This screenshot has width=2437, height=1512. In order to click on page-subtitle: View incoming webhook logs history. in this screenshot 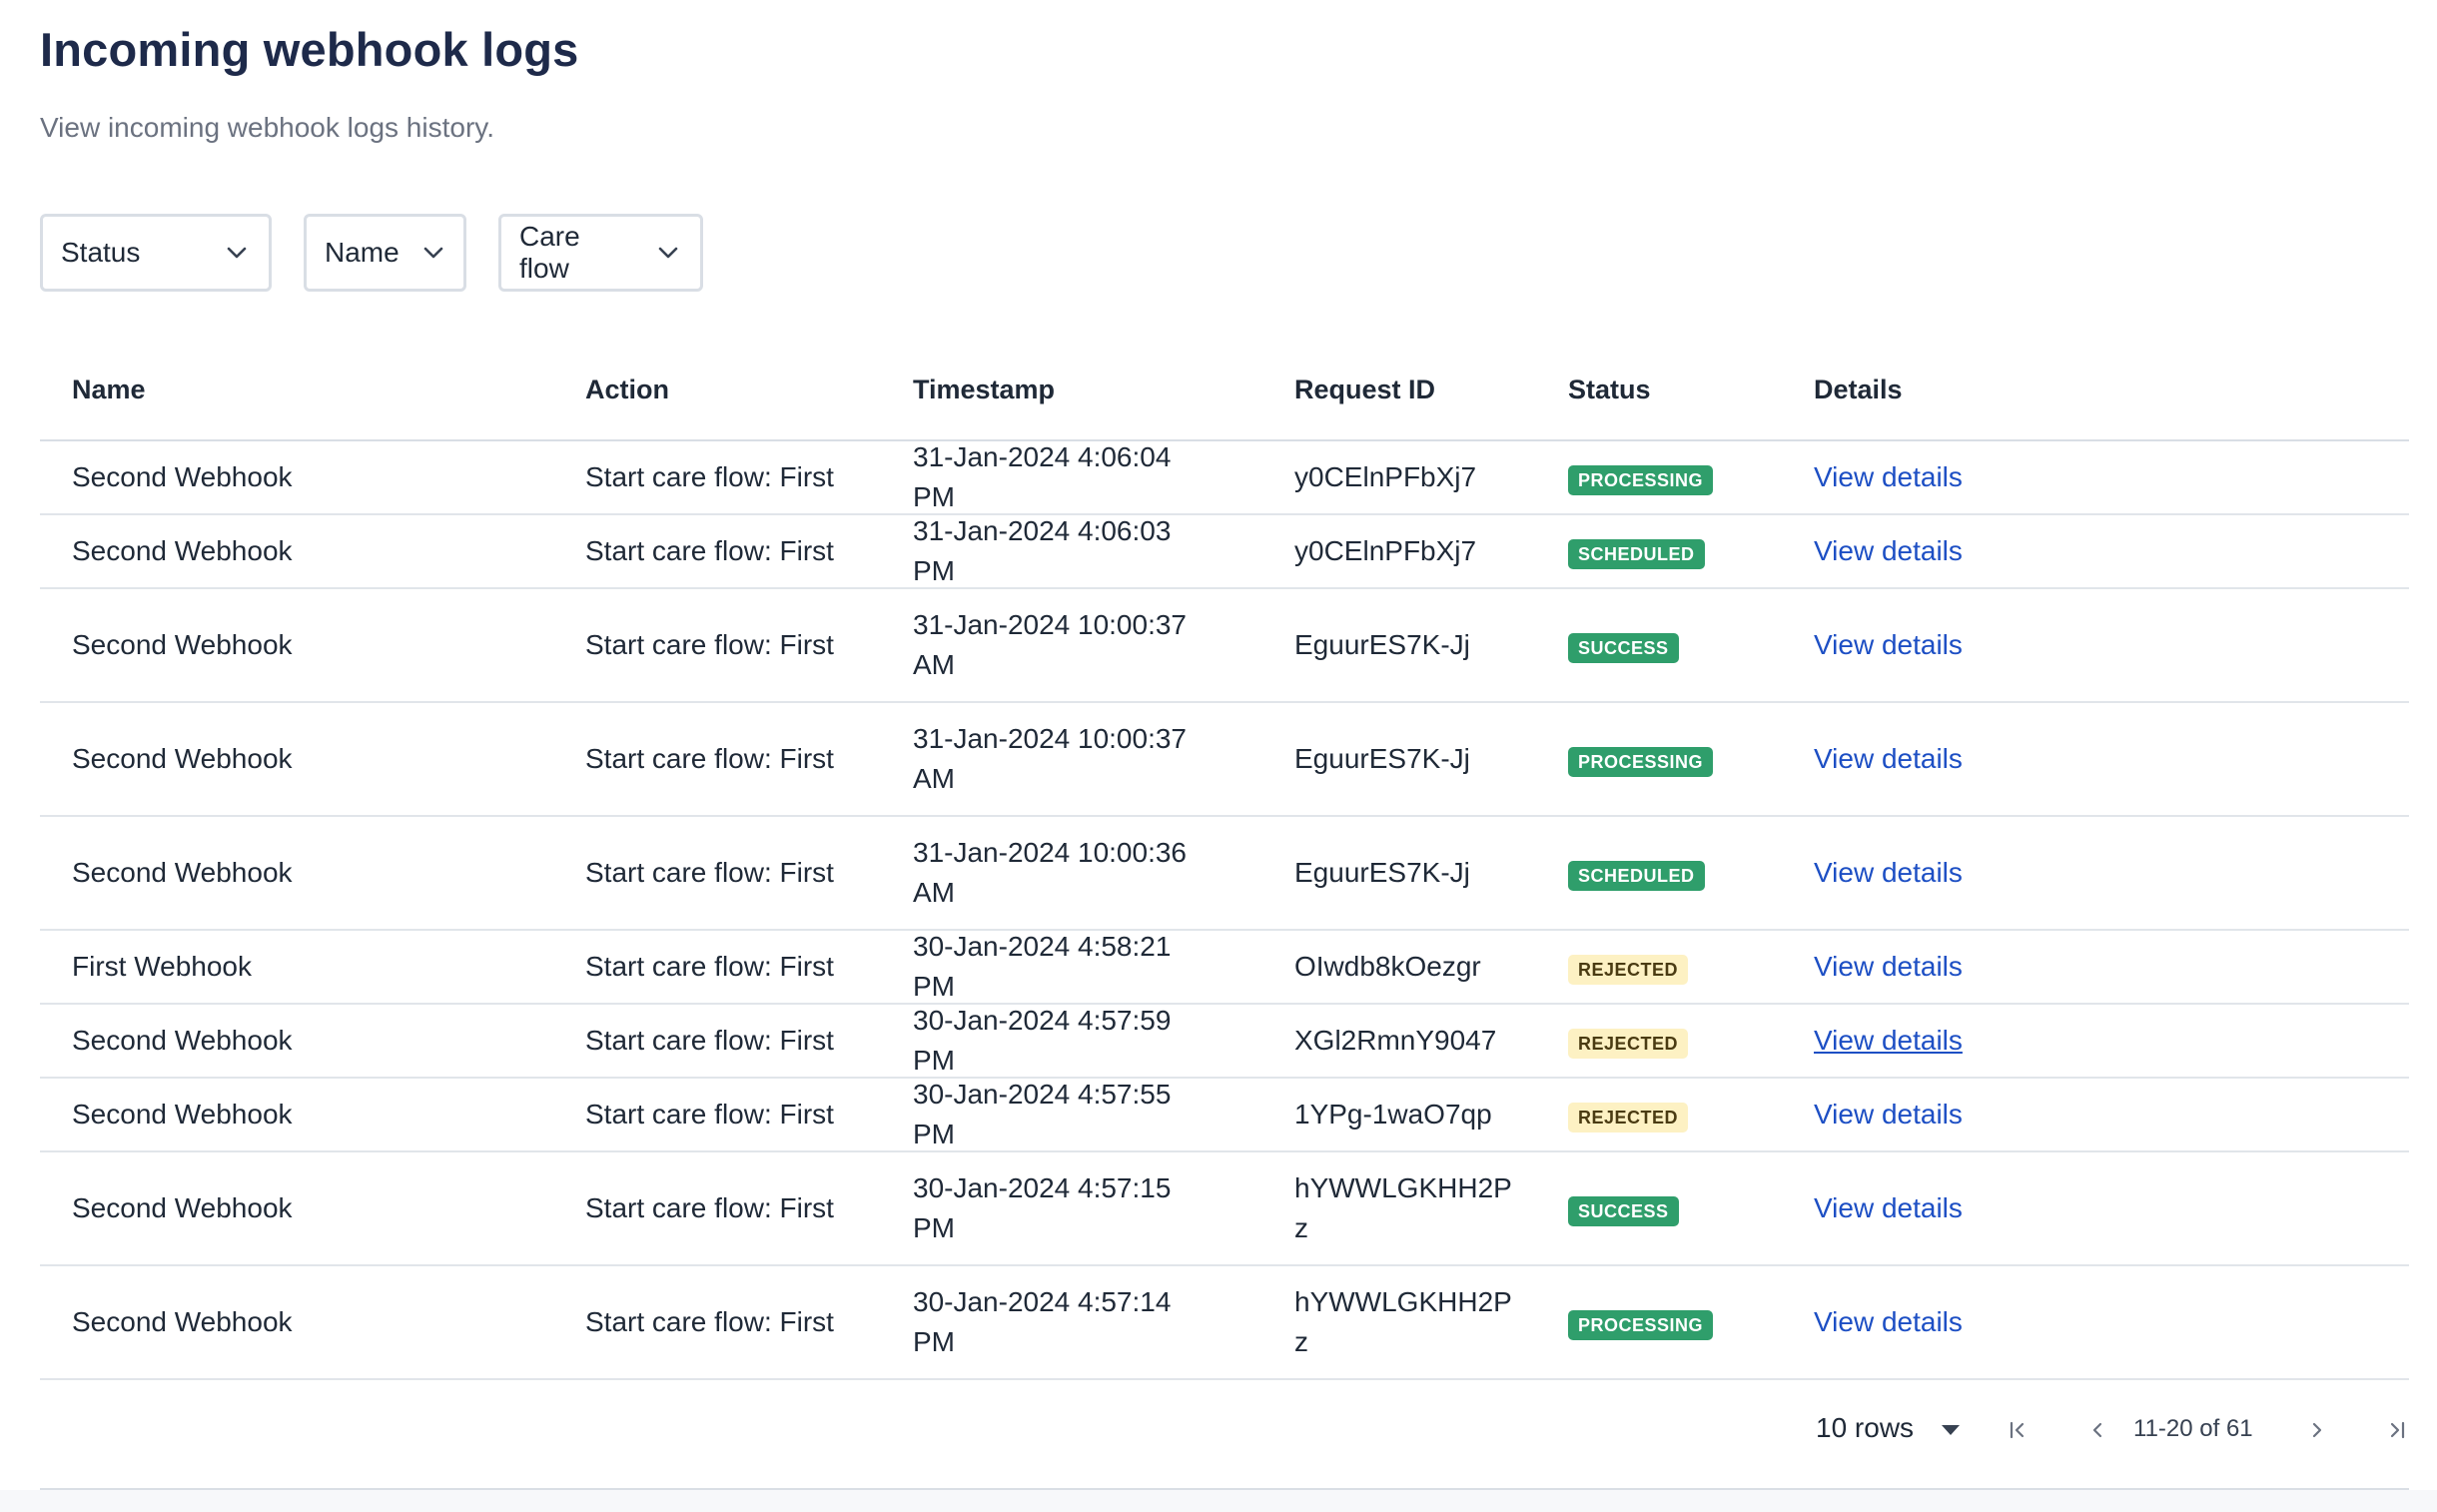, I will do `click(267, 127)`.